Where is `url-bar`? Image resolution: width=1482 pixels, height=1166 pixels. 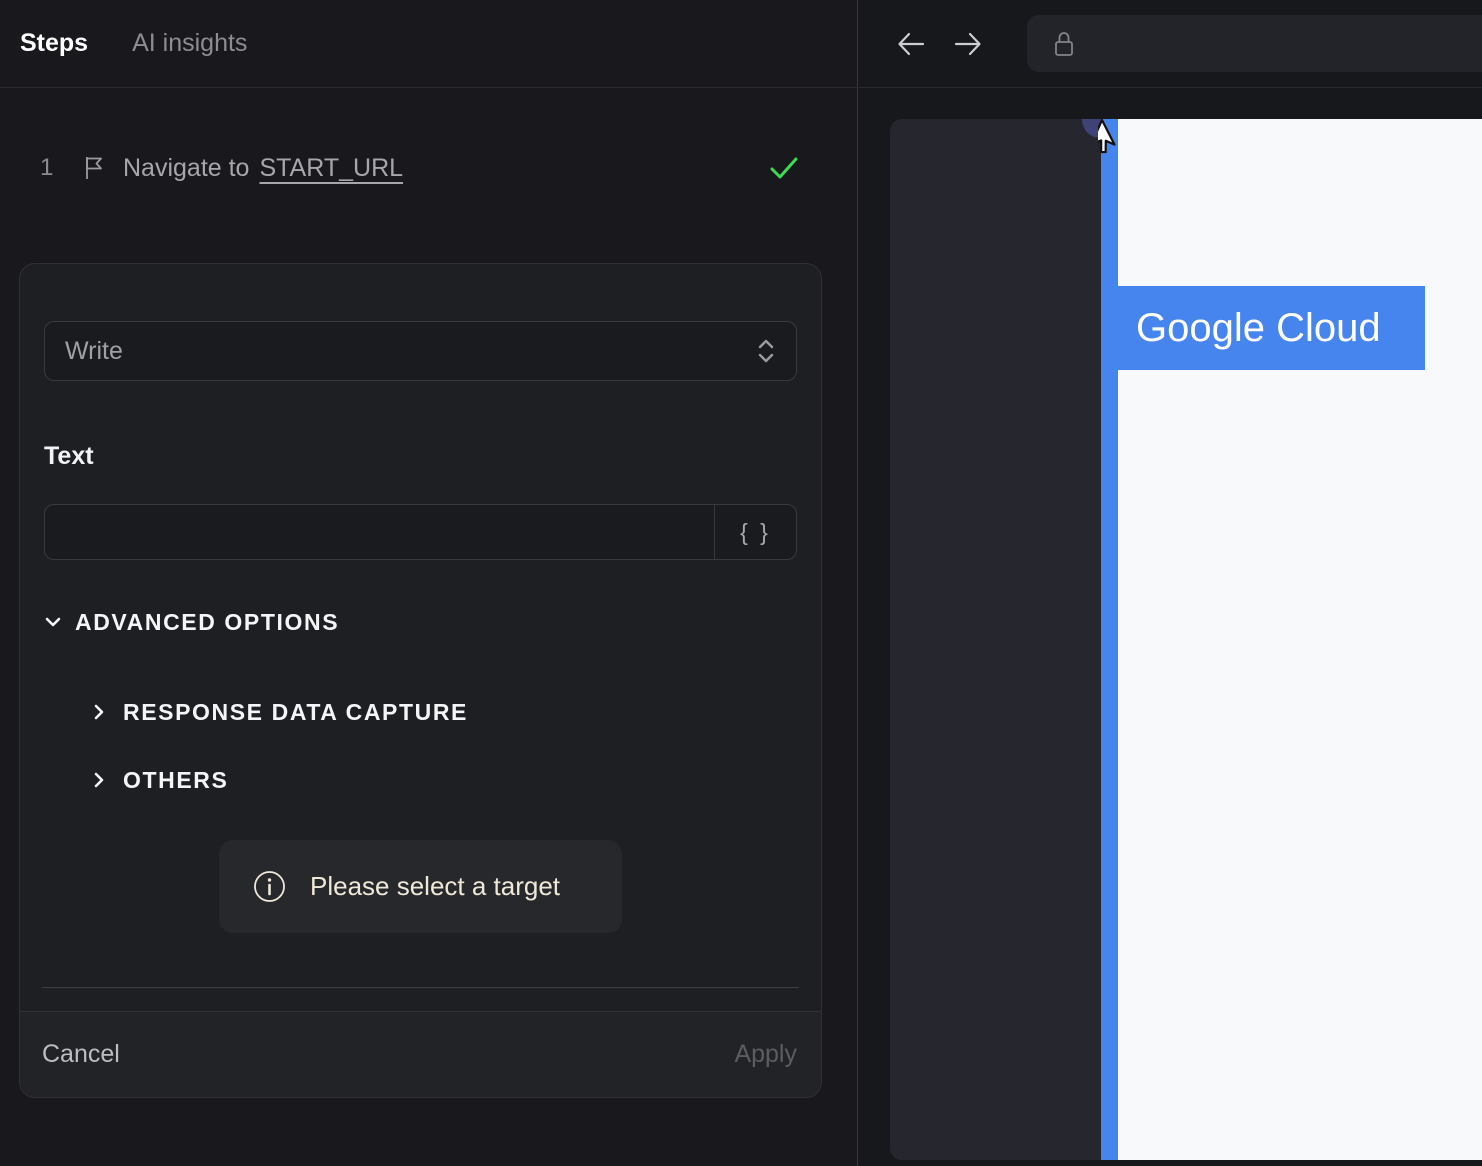
url-bar is located at coordinates (1254, 43).